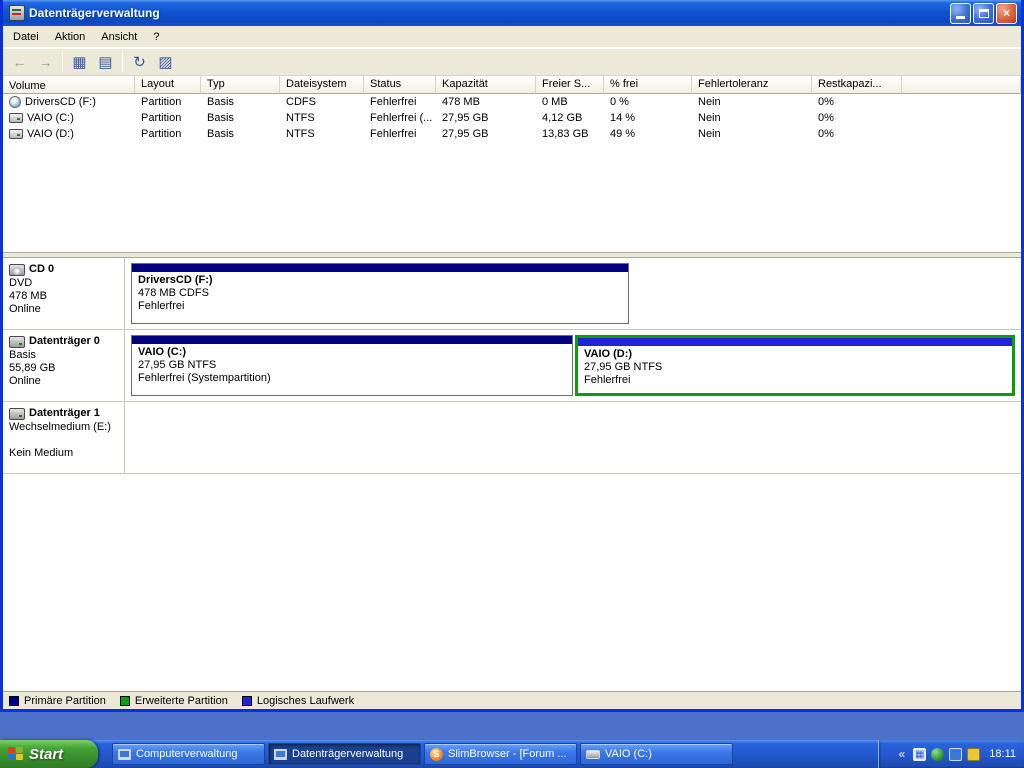 The image size is (1024, 768). I want to click on back-button: ←, so click(19, 62).